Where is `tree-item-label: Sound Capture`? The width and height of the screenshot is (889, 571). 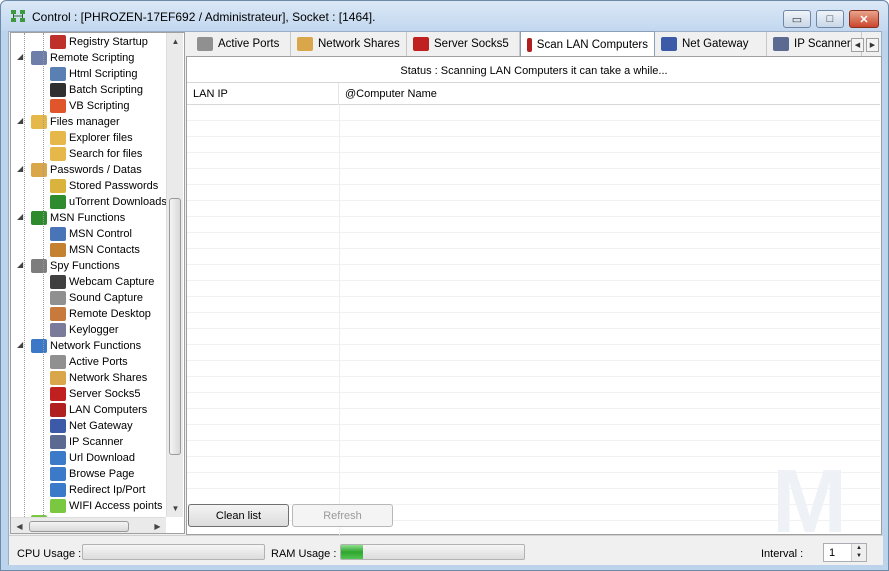
tree-item-label: Sound Capture is located at coordinates (106, 298).